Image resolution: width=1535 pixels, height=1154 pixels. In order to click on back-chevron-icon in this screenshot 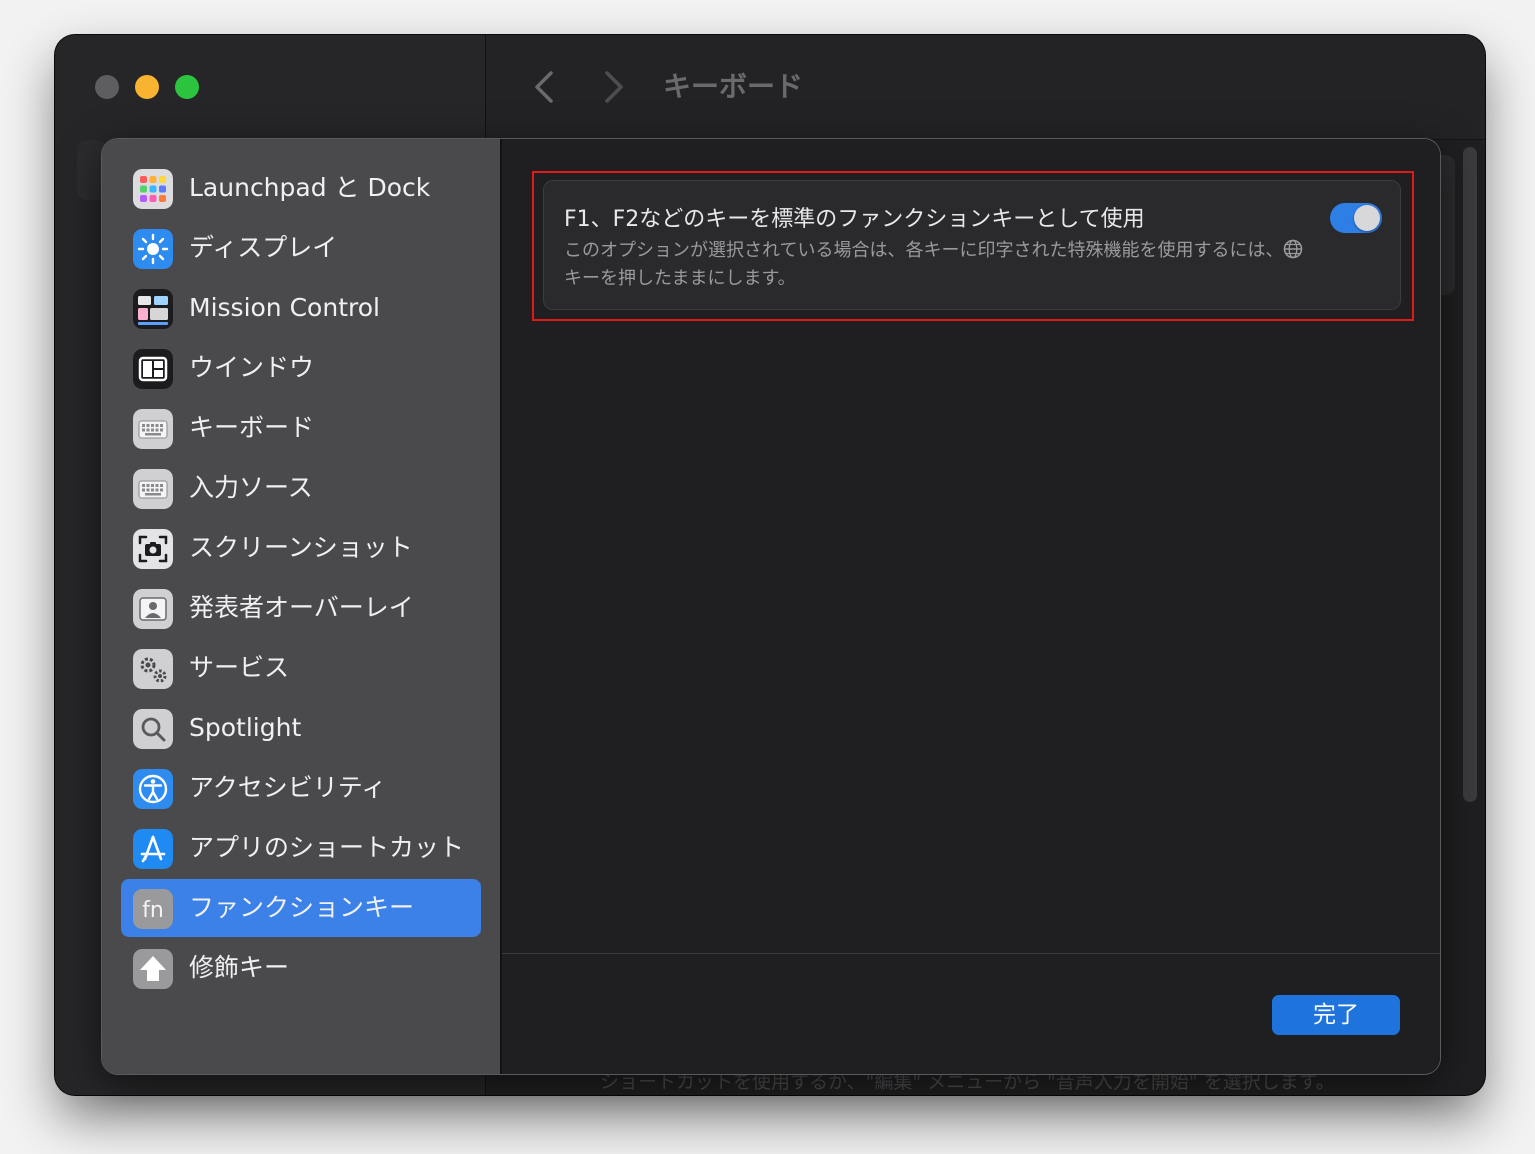, I will do `click(544, 87)`.